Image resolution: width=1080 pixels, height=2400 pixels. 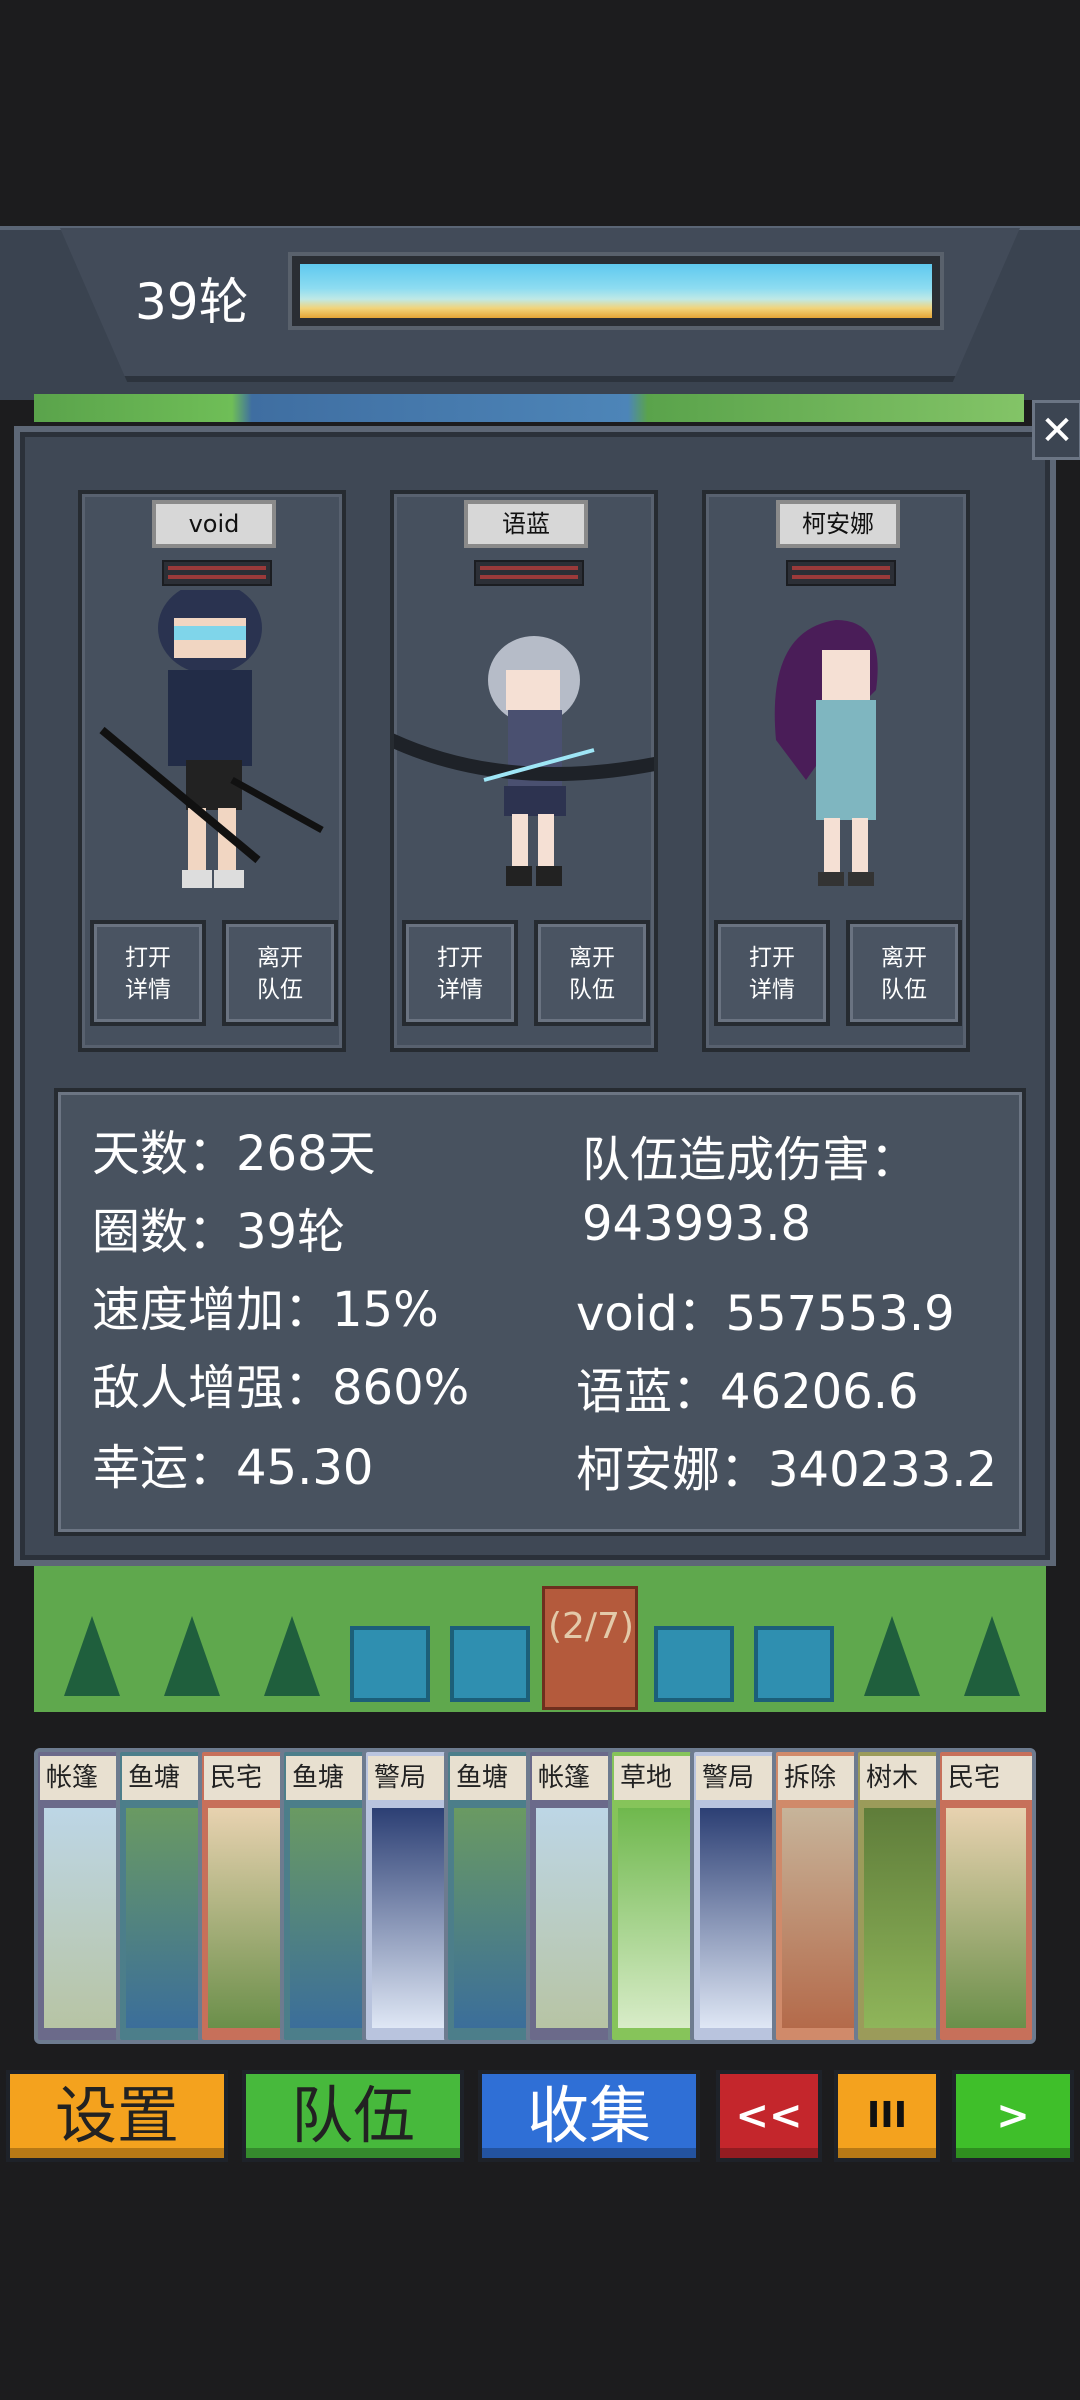 I want to click on day-progress-bar, so click(x=616, y=291).